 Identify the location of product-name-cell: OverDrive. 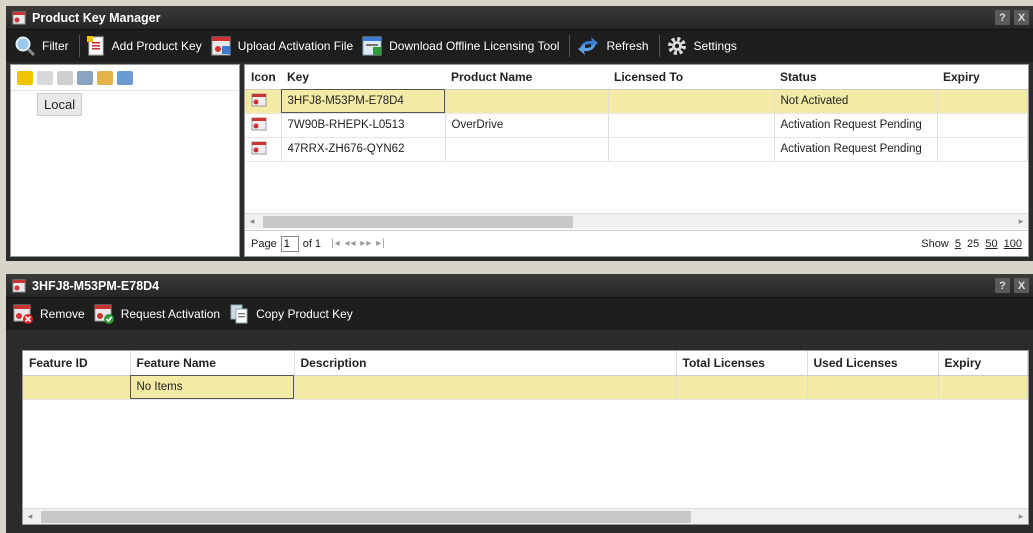
(527, 125).